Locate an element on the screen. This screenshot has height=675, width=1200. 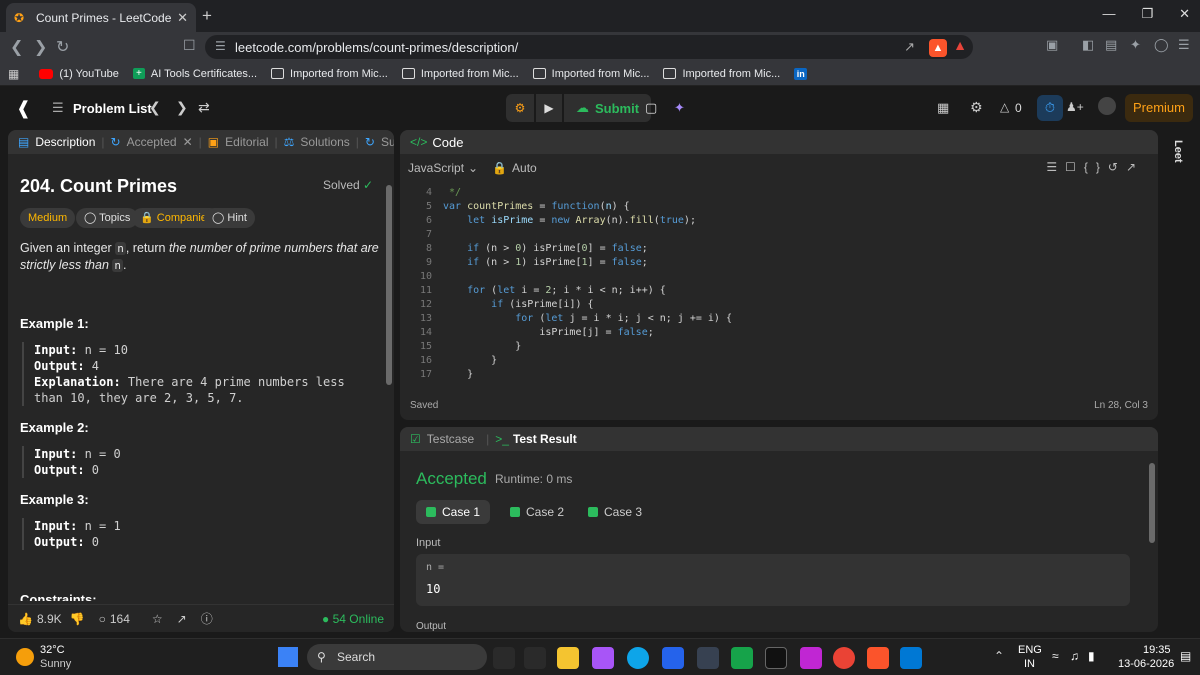
case-3-tab: Case 3 is located at coordinates (615, 512).